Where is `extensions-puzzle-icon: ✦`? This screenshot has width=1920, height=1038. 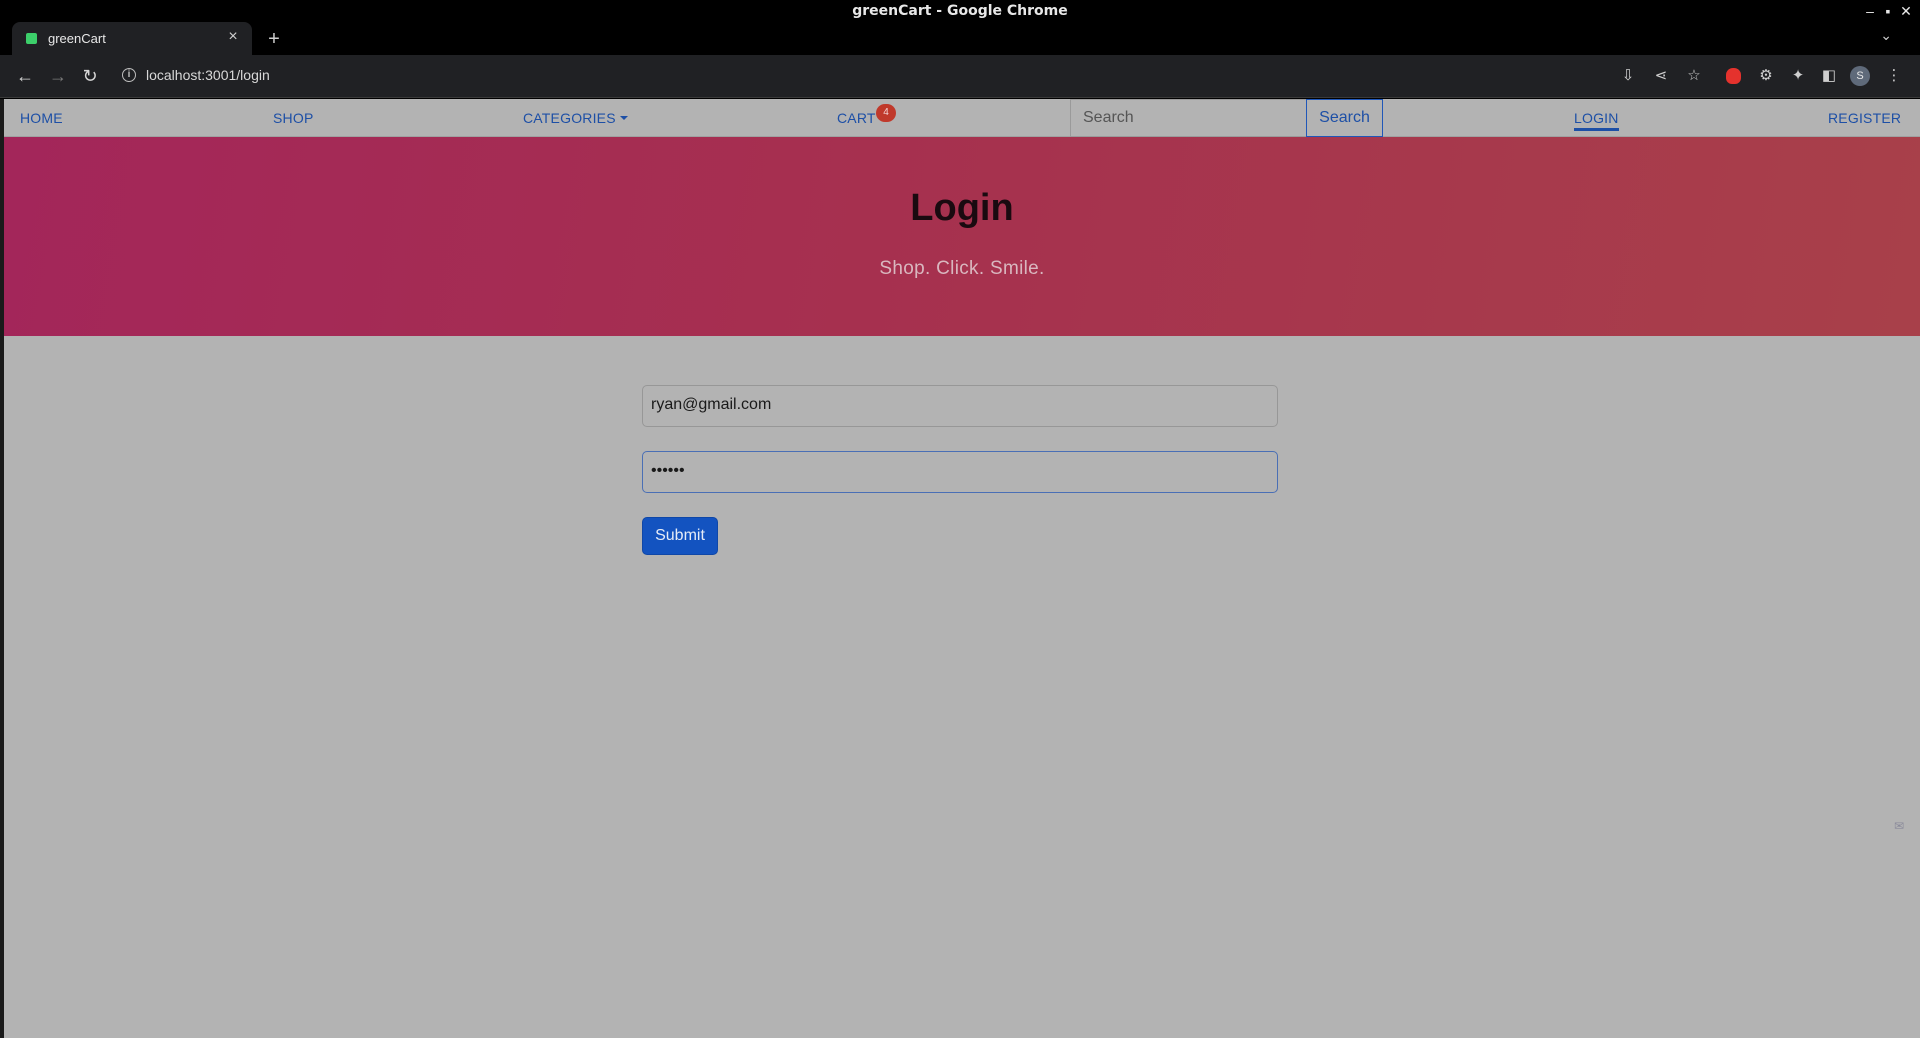 extensions-puzzle-icon: ✦ is located at coordinates (1798, 76).